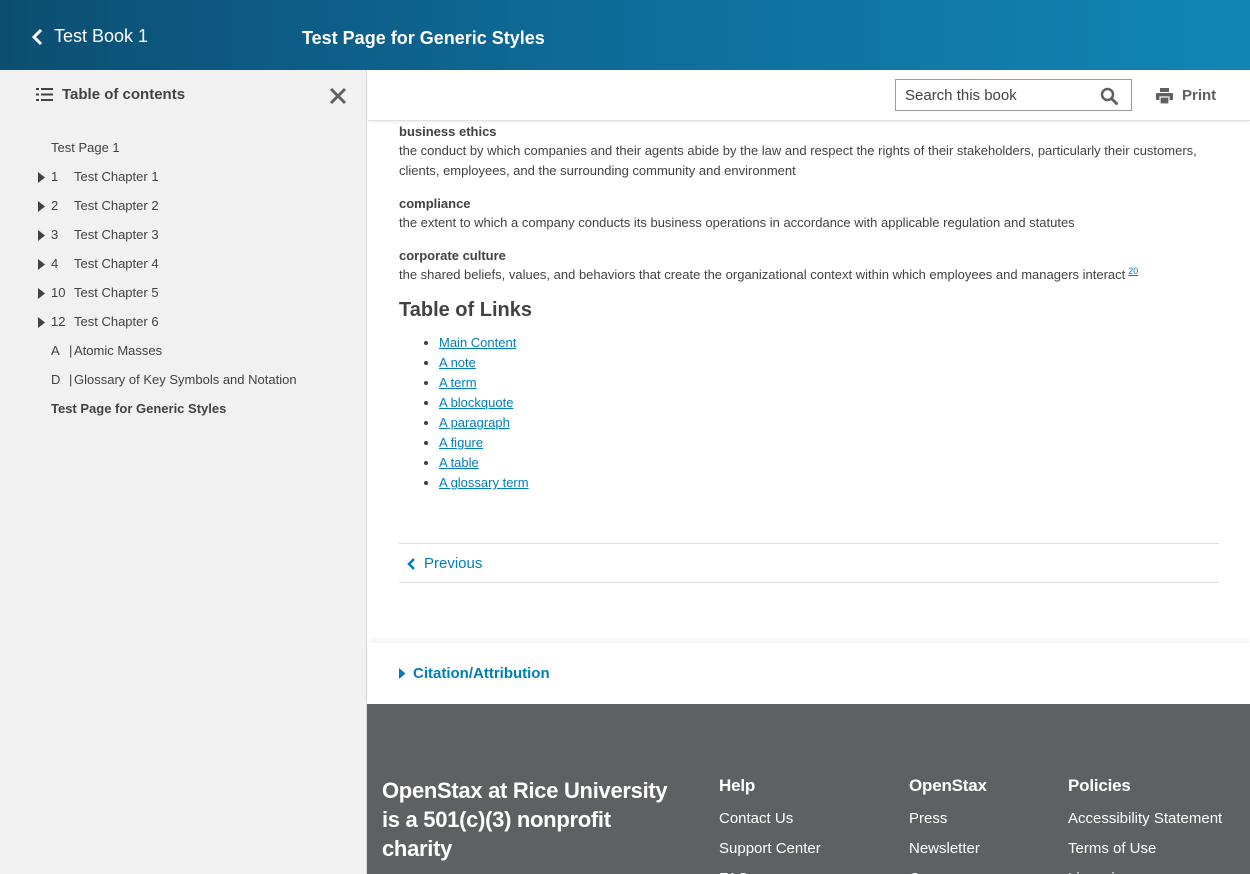 Image resolution: width=1250 pixels, height=874 pixels. I want to click on footer-heading: Policies, so click(1099, 785).